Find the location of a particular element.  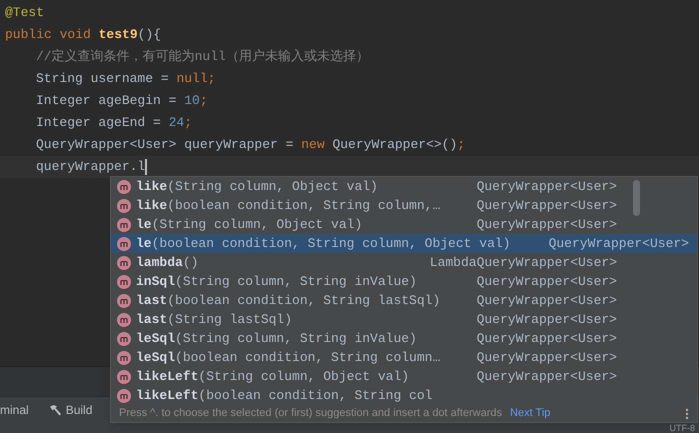

suggestion-item: like(boolean condition, String column,… QueryWrapper<User> is located at coordinates (404, 205).